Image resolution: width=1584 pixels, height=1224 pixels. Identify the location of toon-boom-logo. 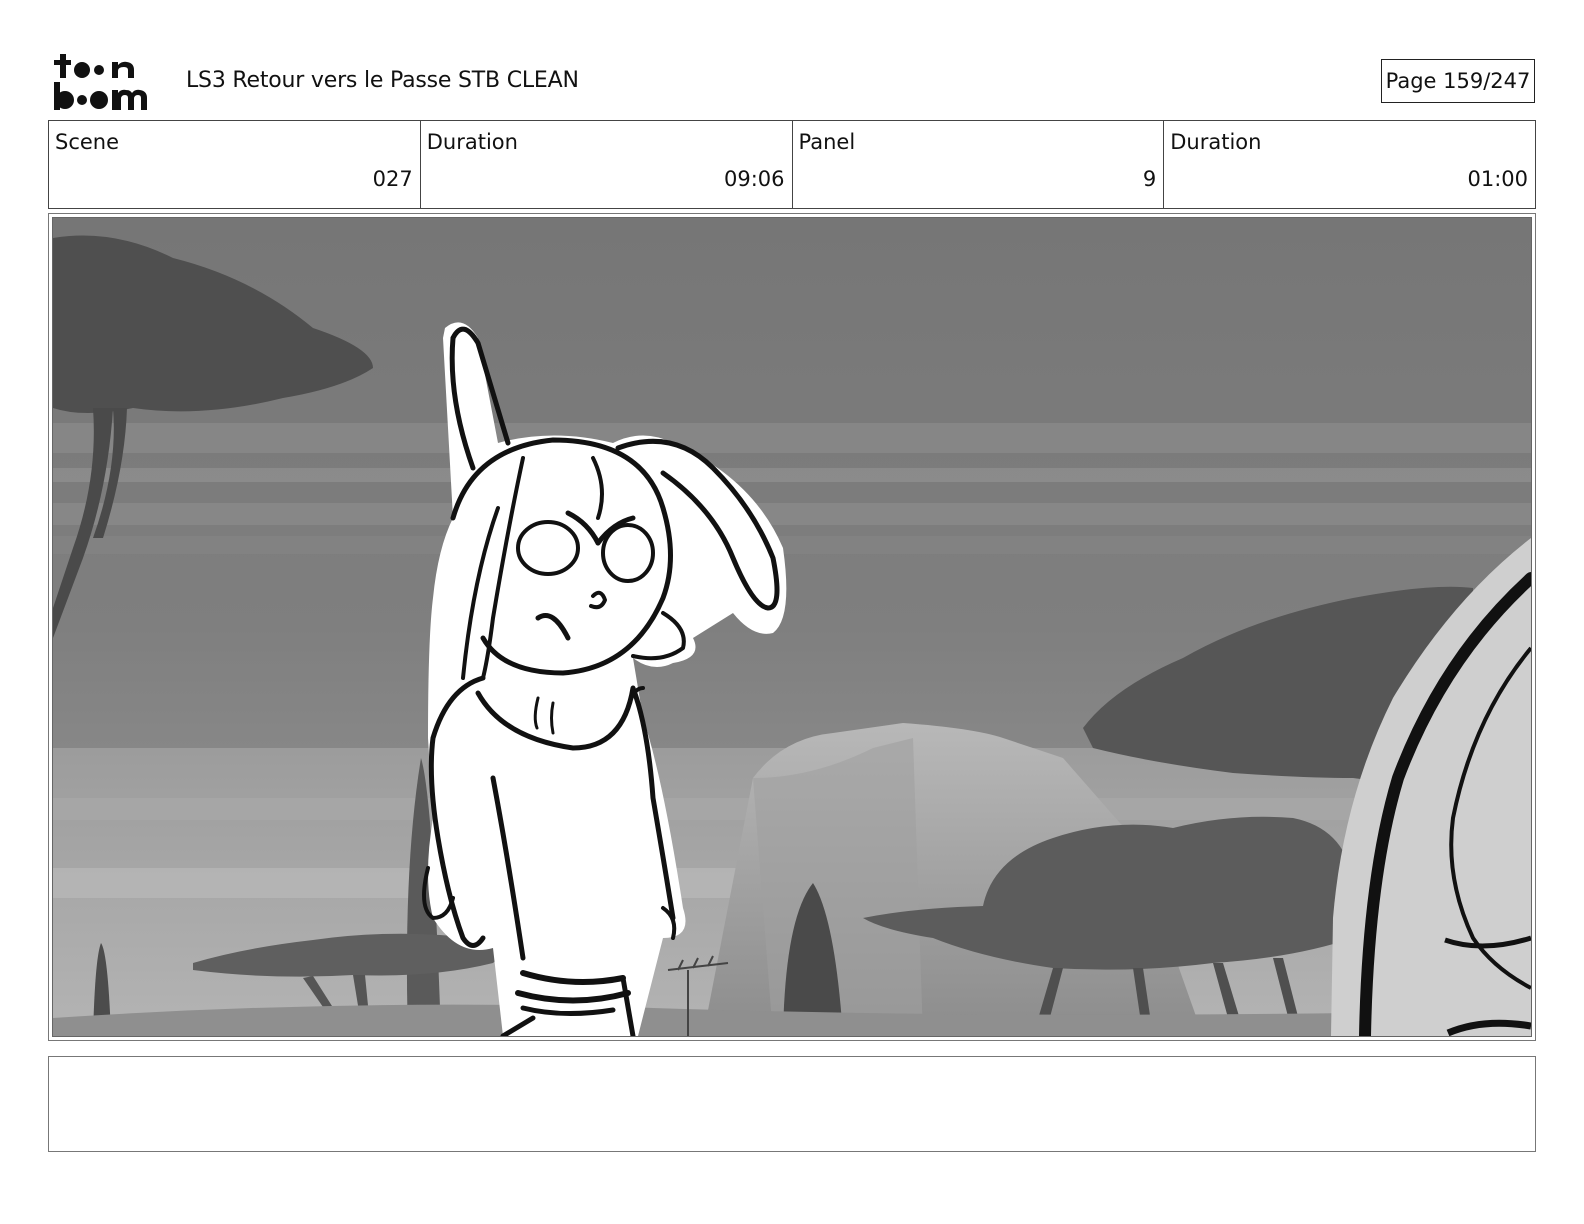
(108, 82).